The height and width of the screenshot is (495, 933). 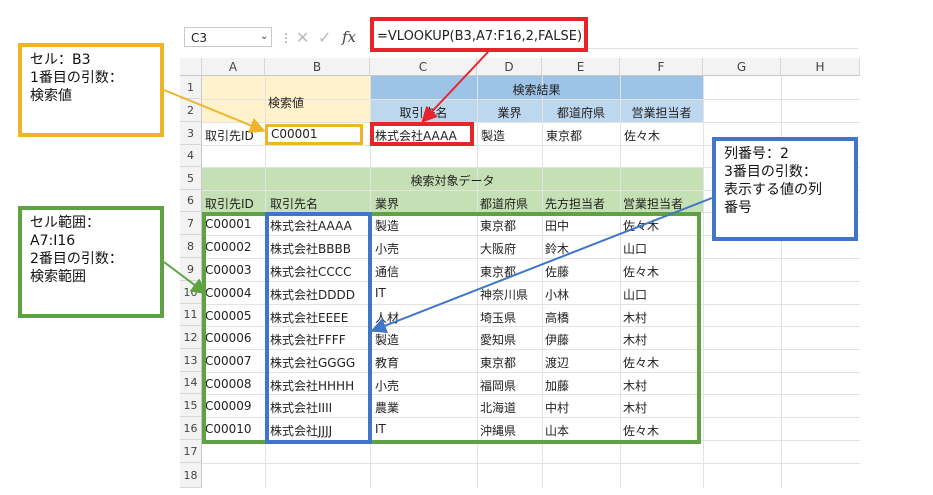 I want to click on arrow-formula-to-result, so click(x=455, y=87).